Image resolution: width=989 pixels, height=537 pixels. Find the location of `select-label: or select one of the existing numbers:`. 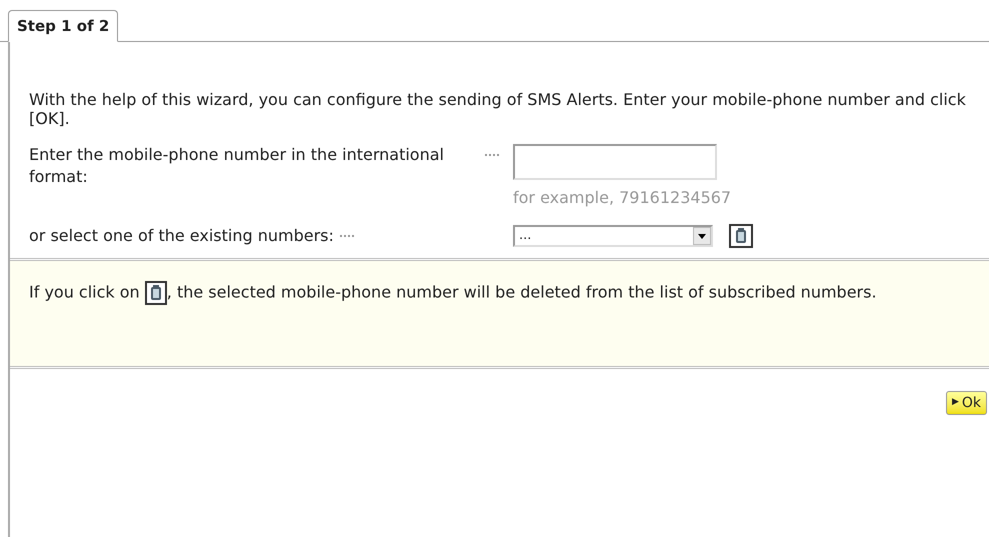

select-label: or select one of the existing numbers: is located at coordinates (181, 236).